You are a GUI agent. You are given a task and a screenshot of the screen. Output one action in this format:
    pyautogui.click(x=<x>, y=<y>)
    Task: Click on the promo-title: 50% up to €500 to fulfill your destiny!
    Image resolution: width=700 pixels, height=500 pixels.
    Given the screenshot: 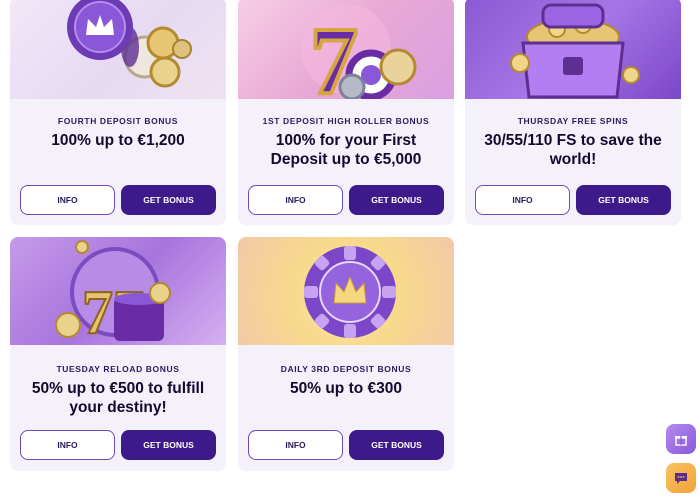 What is the action you would take?
    pyautogui.click(x=118, y=398)
    